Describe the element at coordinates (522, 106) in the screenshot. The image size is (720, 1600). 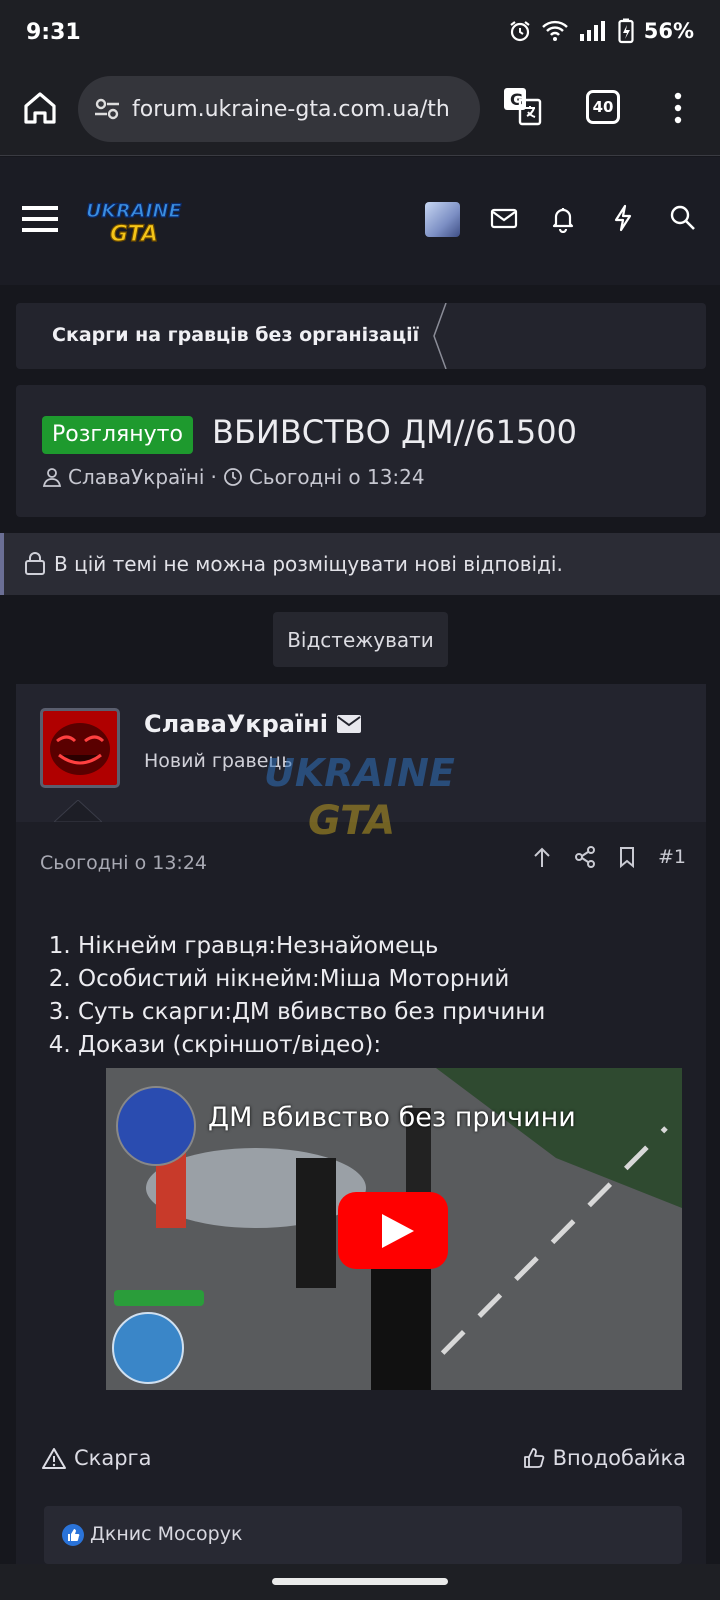
I see `translate-icon: G` at that location.